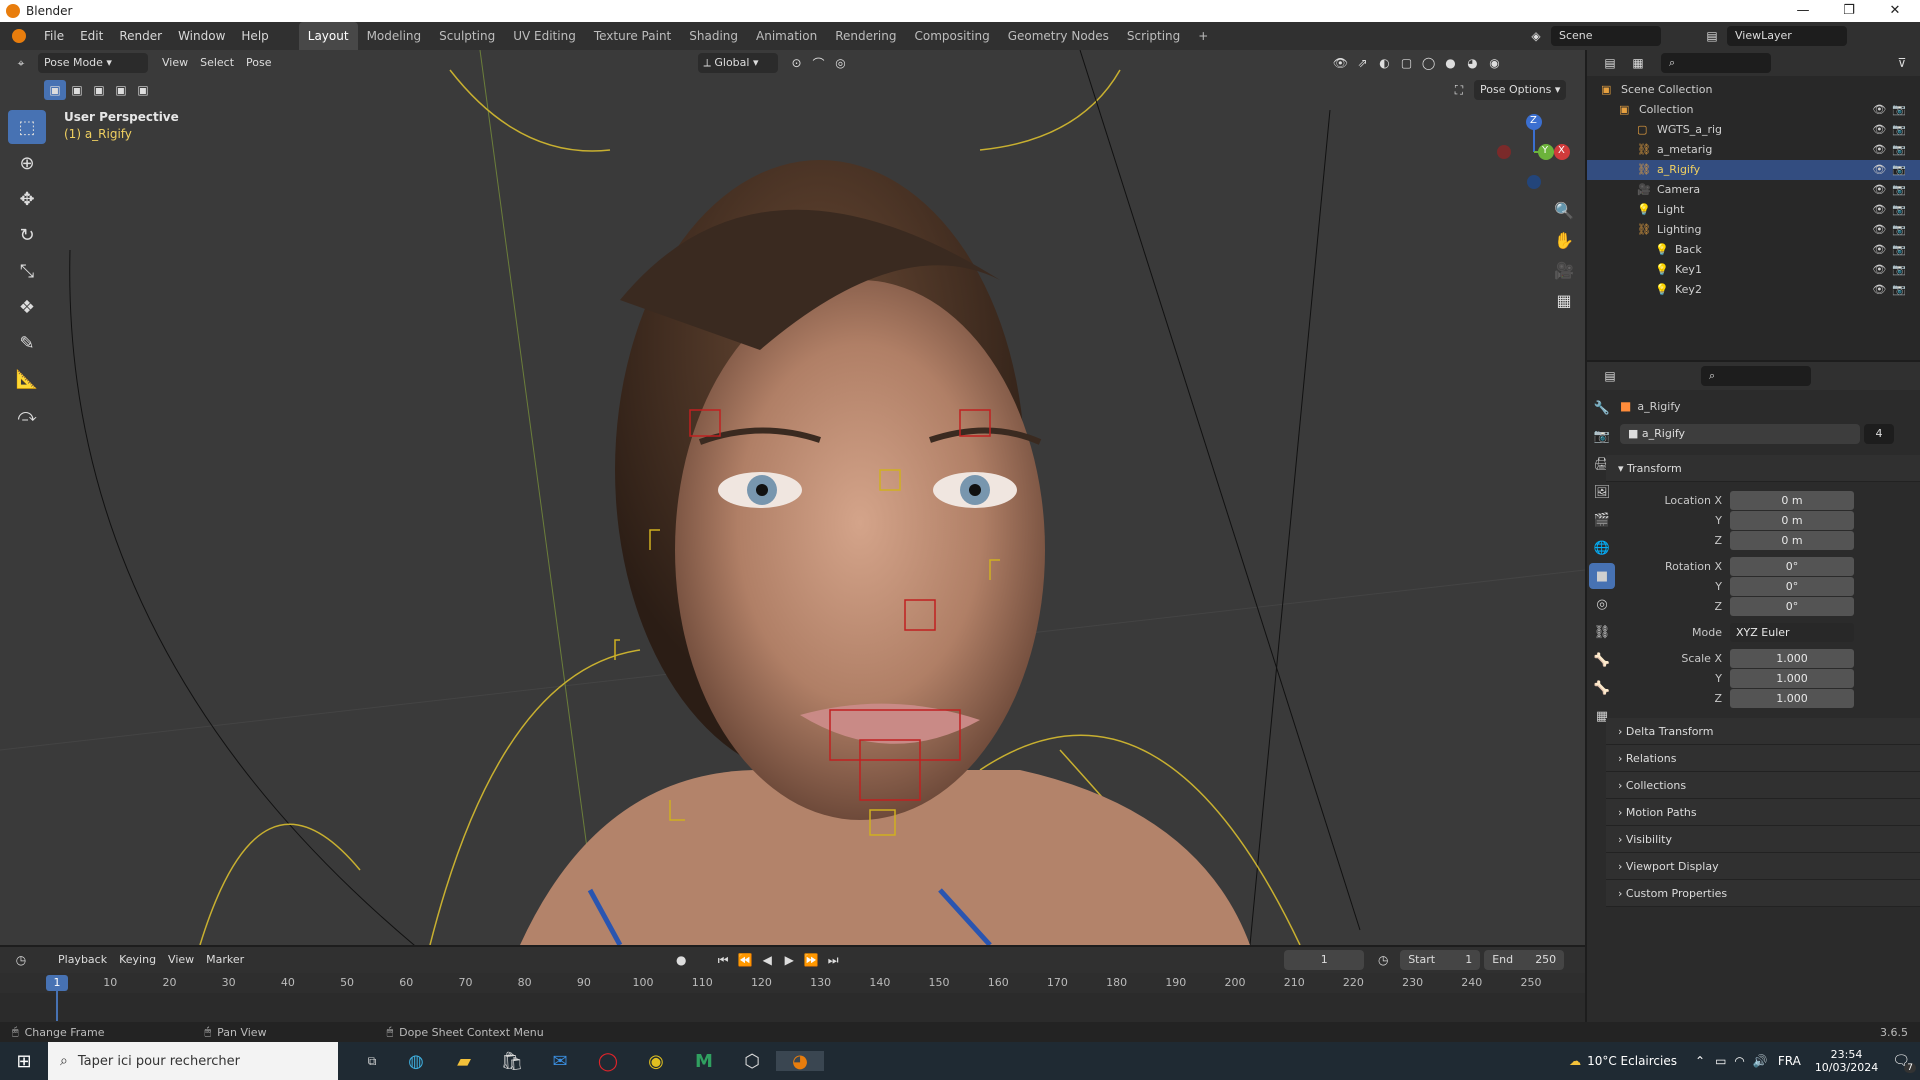  What do you see at coordinates (1879, 434) in the screenshot?
I see `user-count: 4` at bounding box center [1879, 434].